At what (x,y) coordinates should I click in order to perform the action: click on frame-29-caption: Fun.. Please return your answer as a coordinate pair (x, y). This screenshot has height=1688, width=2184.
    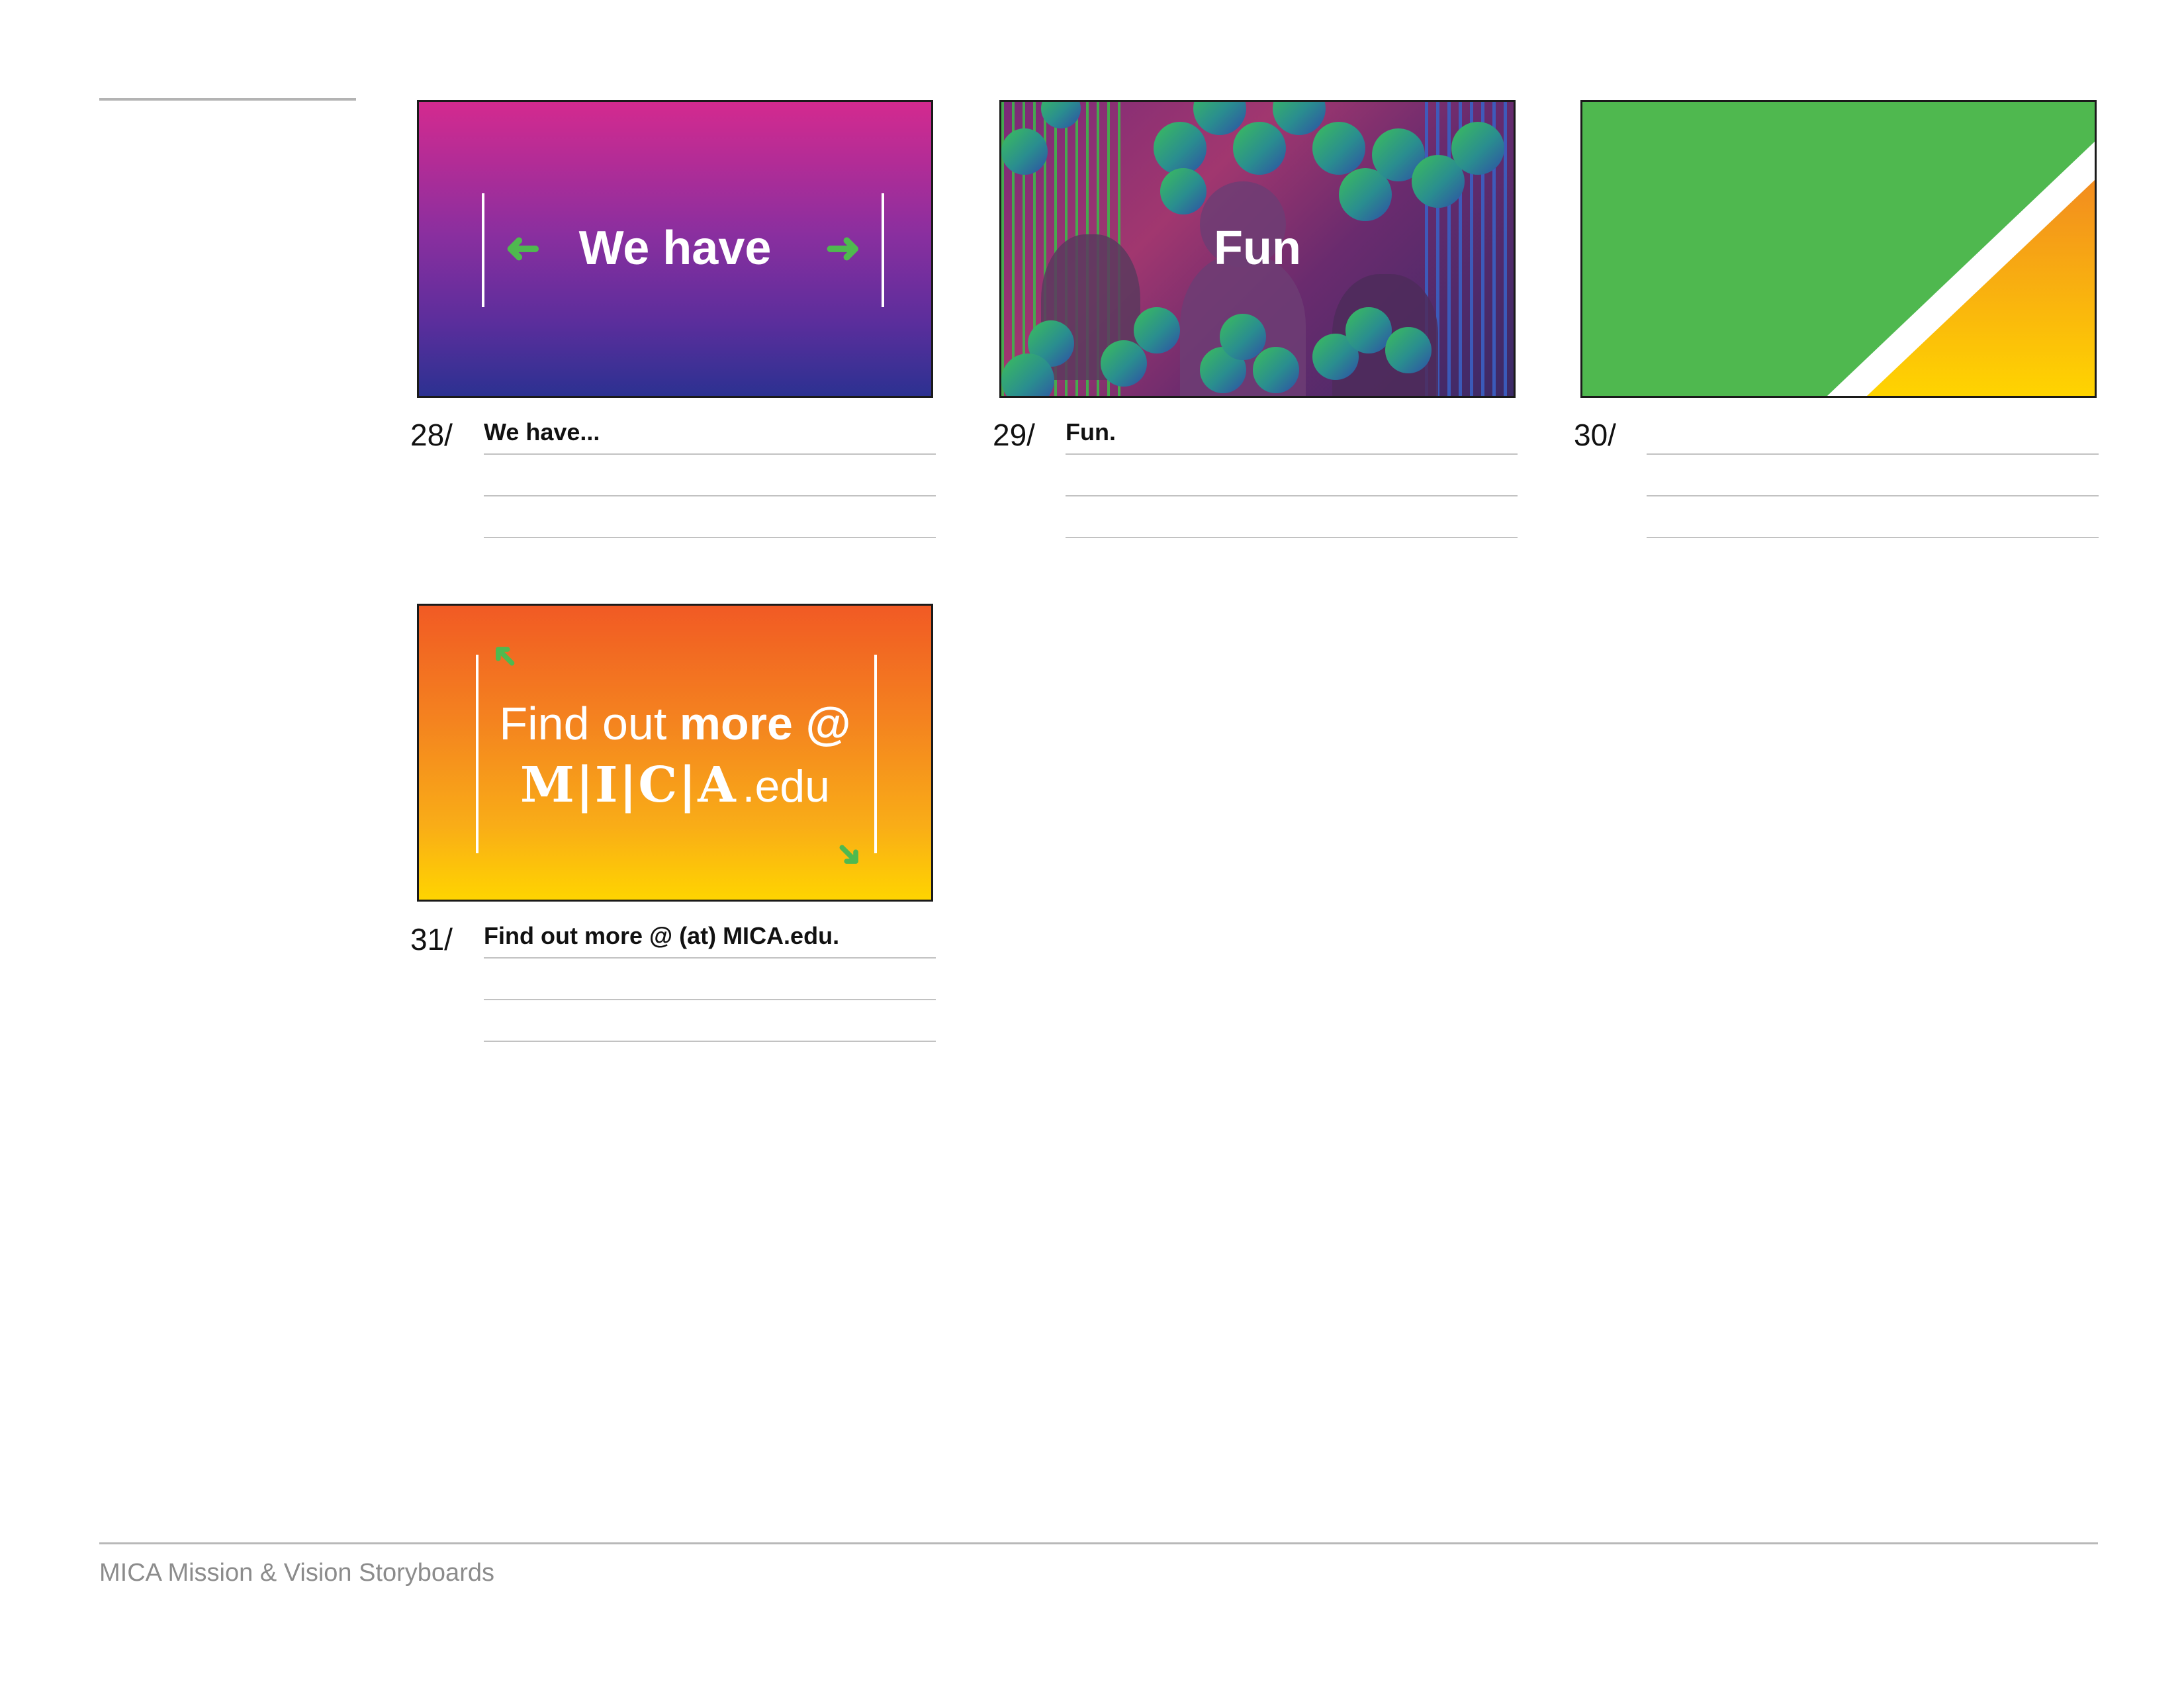
    Looking at the image, I should click on (1091, 431).